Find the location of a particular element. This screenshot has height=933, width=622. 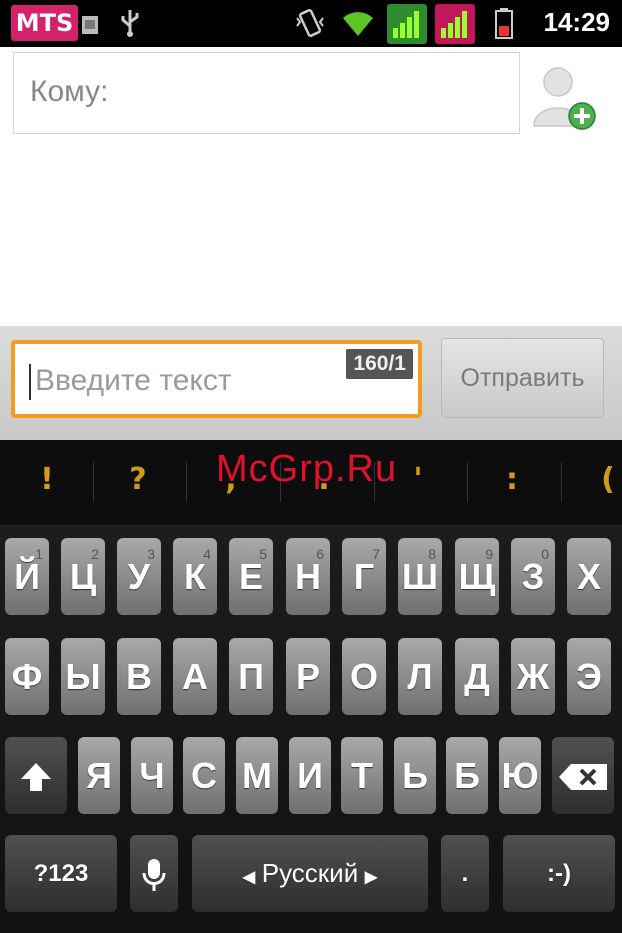

character-counter: 160/1 is located at coordinates (379, 364).